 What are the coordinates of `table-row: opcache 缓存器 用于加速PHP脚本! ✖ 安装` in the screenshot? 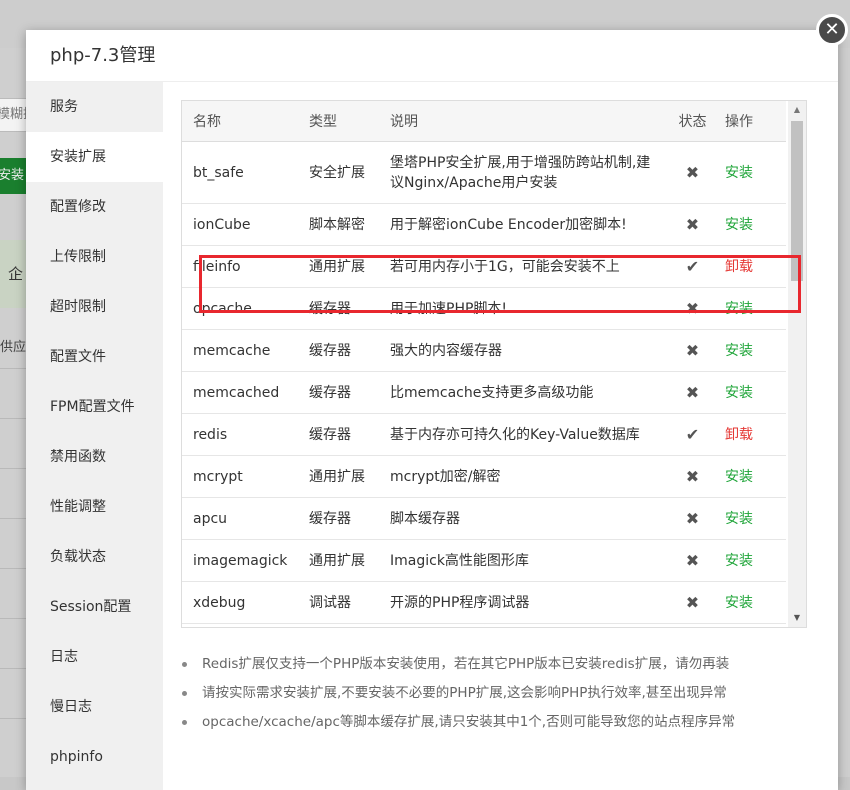 It's located at (484, 308).